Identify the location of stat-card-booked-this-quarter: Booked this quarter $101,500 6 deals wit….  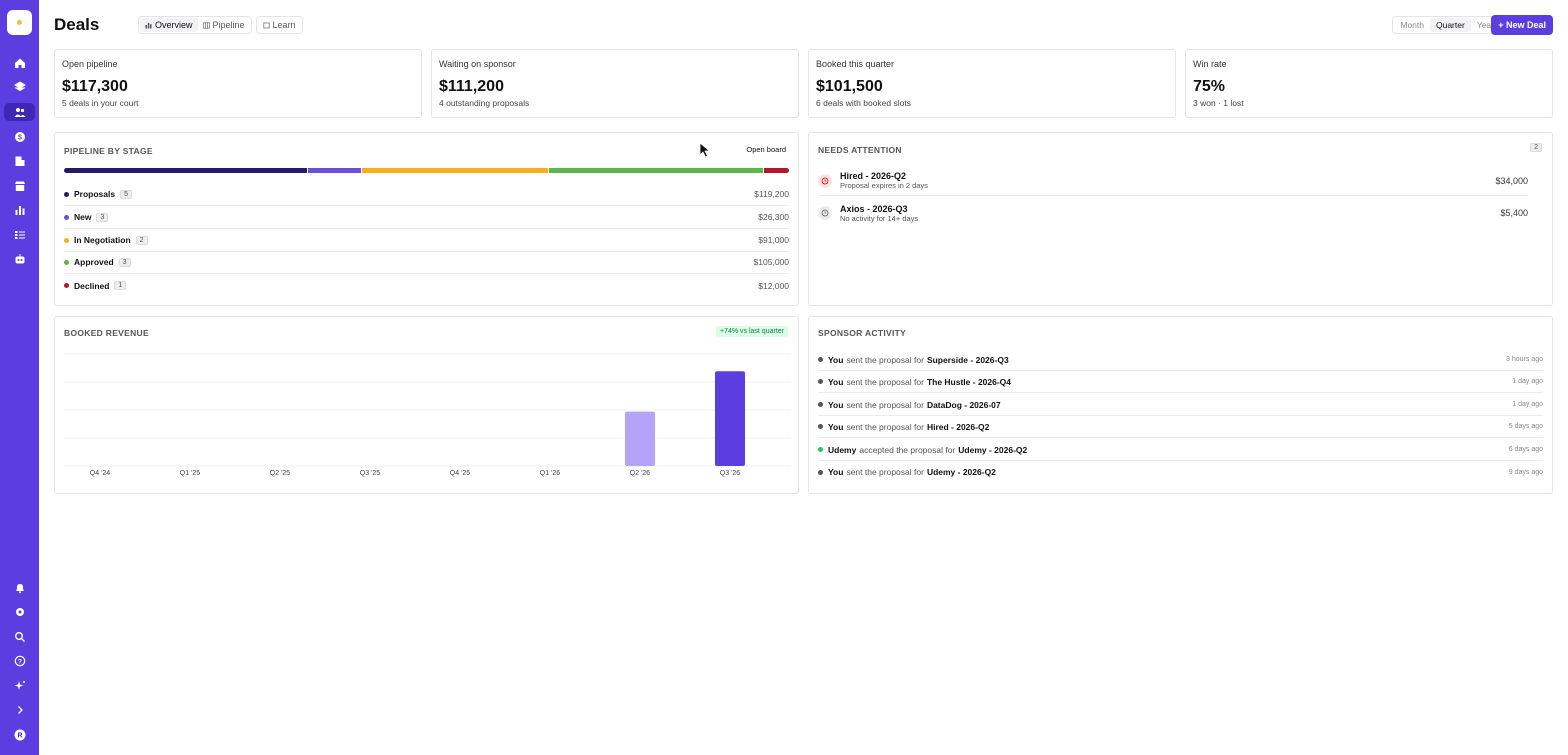
(992, 83).